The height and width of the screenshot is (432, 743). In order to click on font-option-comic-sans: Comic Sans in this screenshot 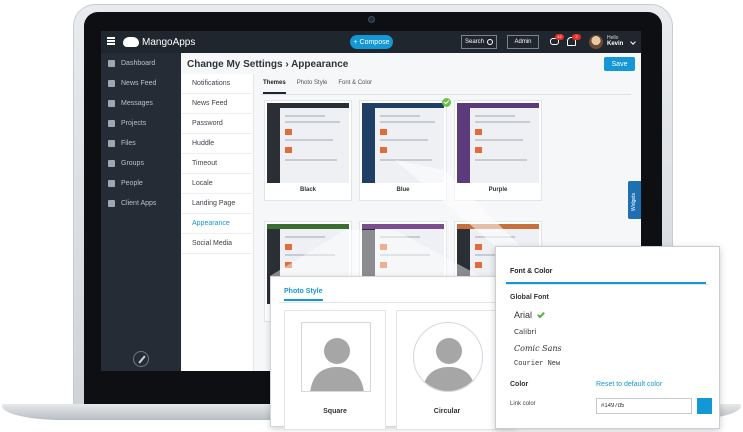, I will do `click(538, 348)`.